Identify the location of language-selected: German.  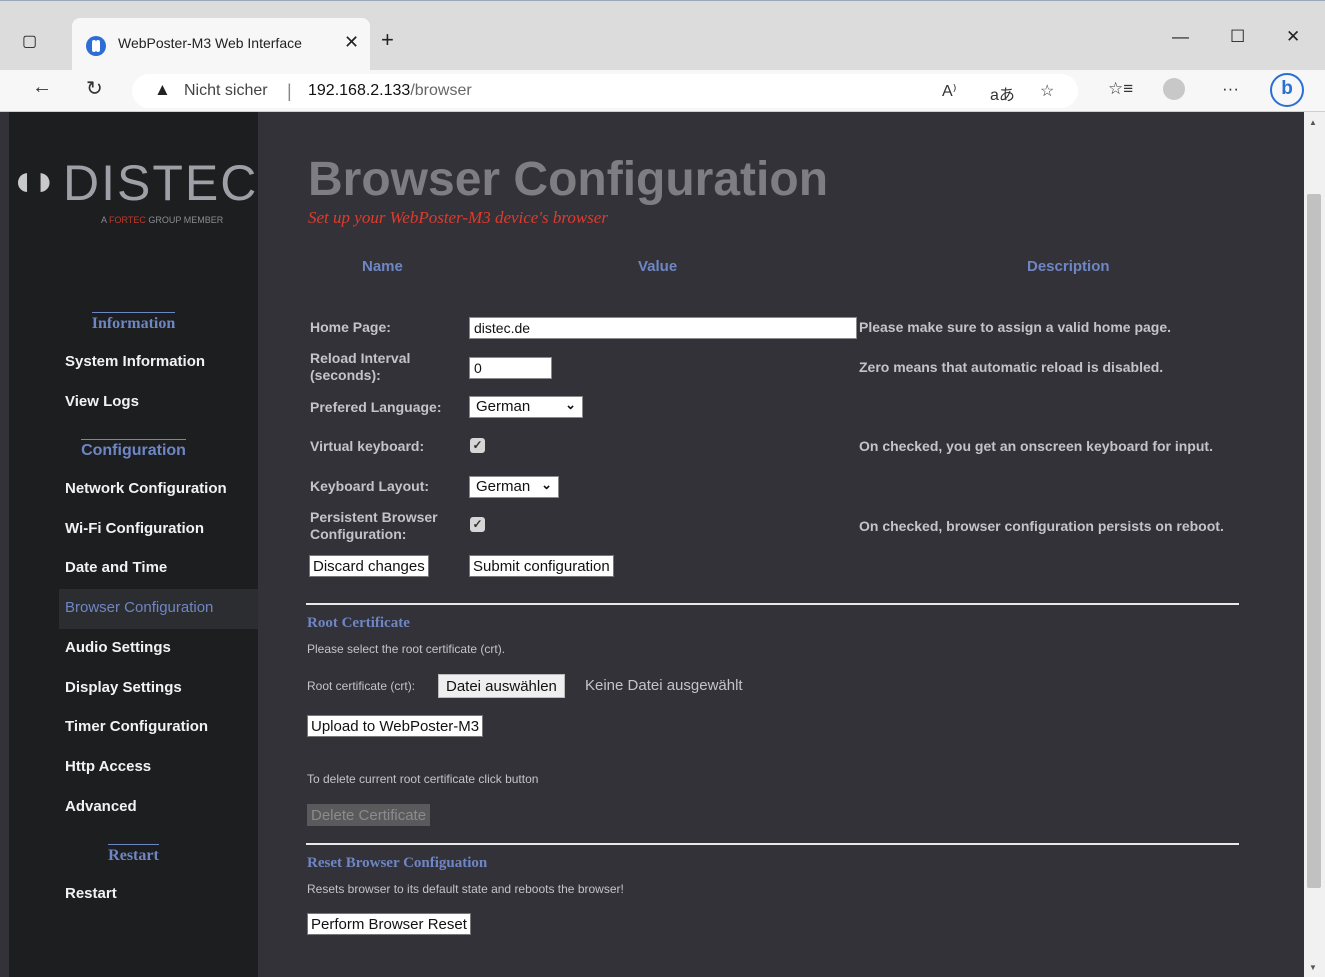
(503, 406).